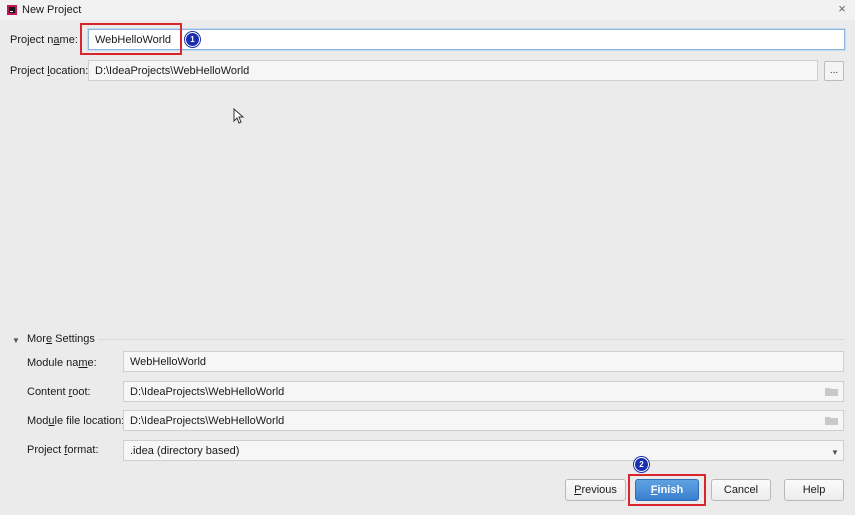 The image size is (855, 515). I want to click on close-icon: ×, so click(842, 8).